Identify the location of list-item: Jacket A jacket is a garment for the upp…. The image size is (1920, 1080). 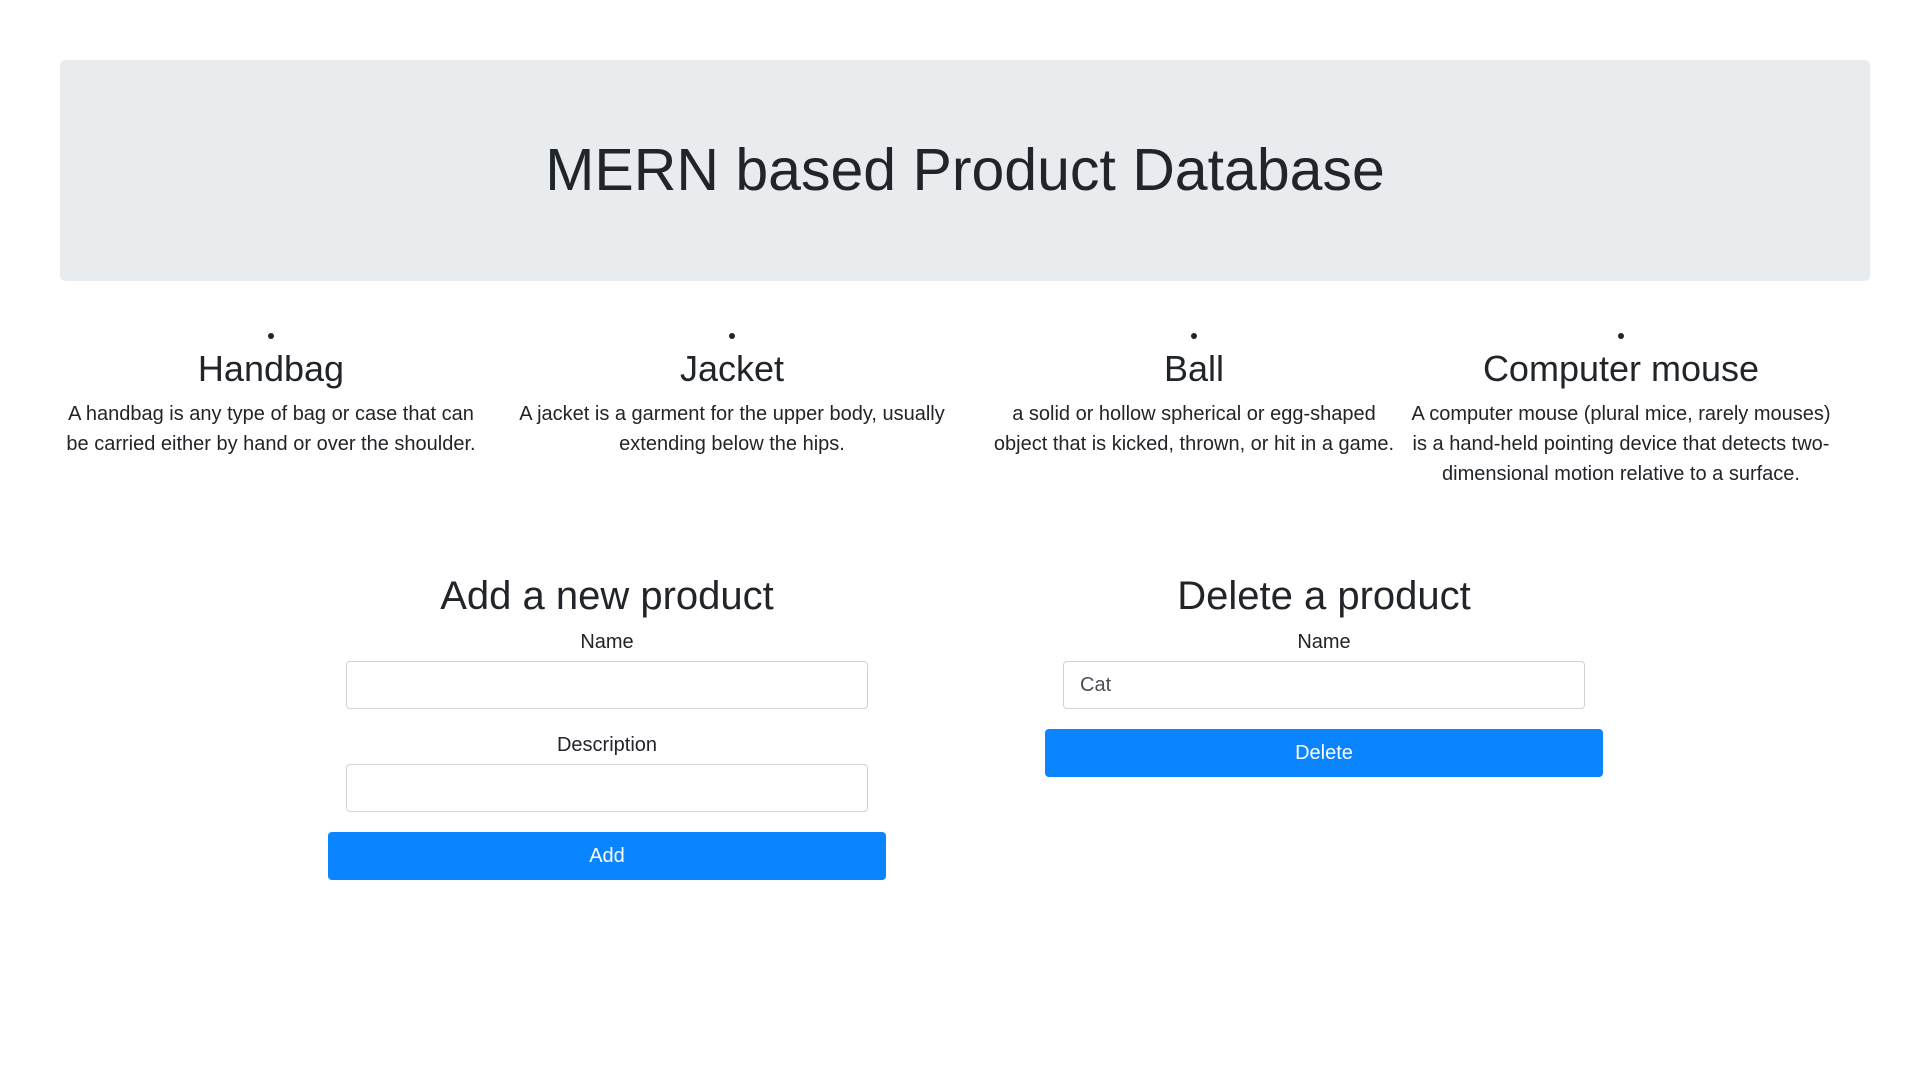
(732, 407).